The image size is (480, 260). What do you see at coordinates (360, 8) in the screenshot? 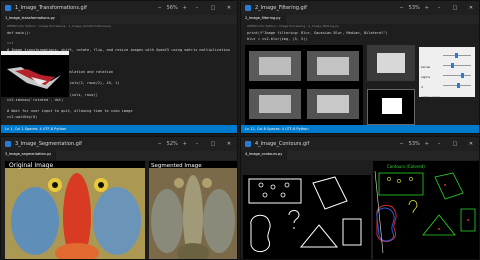
I see `title-bar: 2_Image_Filtering.gif − 53% + – □ ✕` at bounding box center [360, 8].